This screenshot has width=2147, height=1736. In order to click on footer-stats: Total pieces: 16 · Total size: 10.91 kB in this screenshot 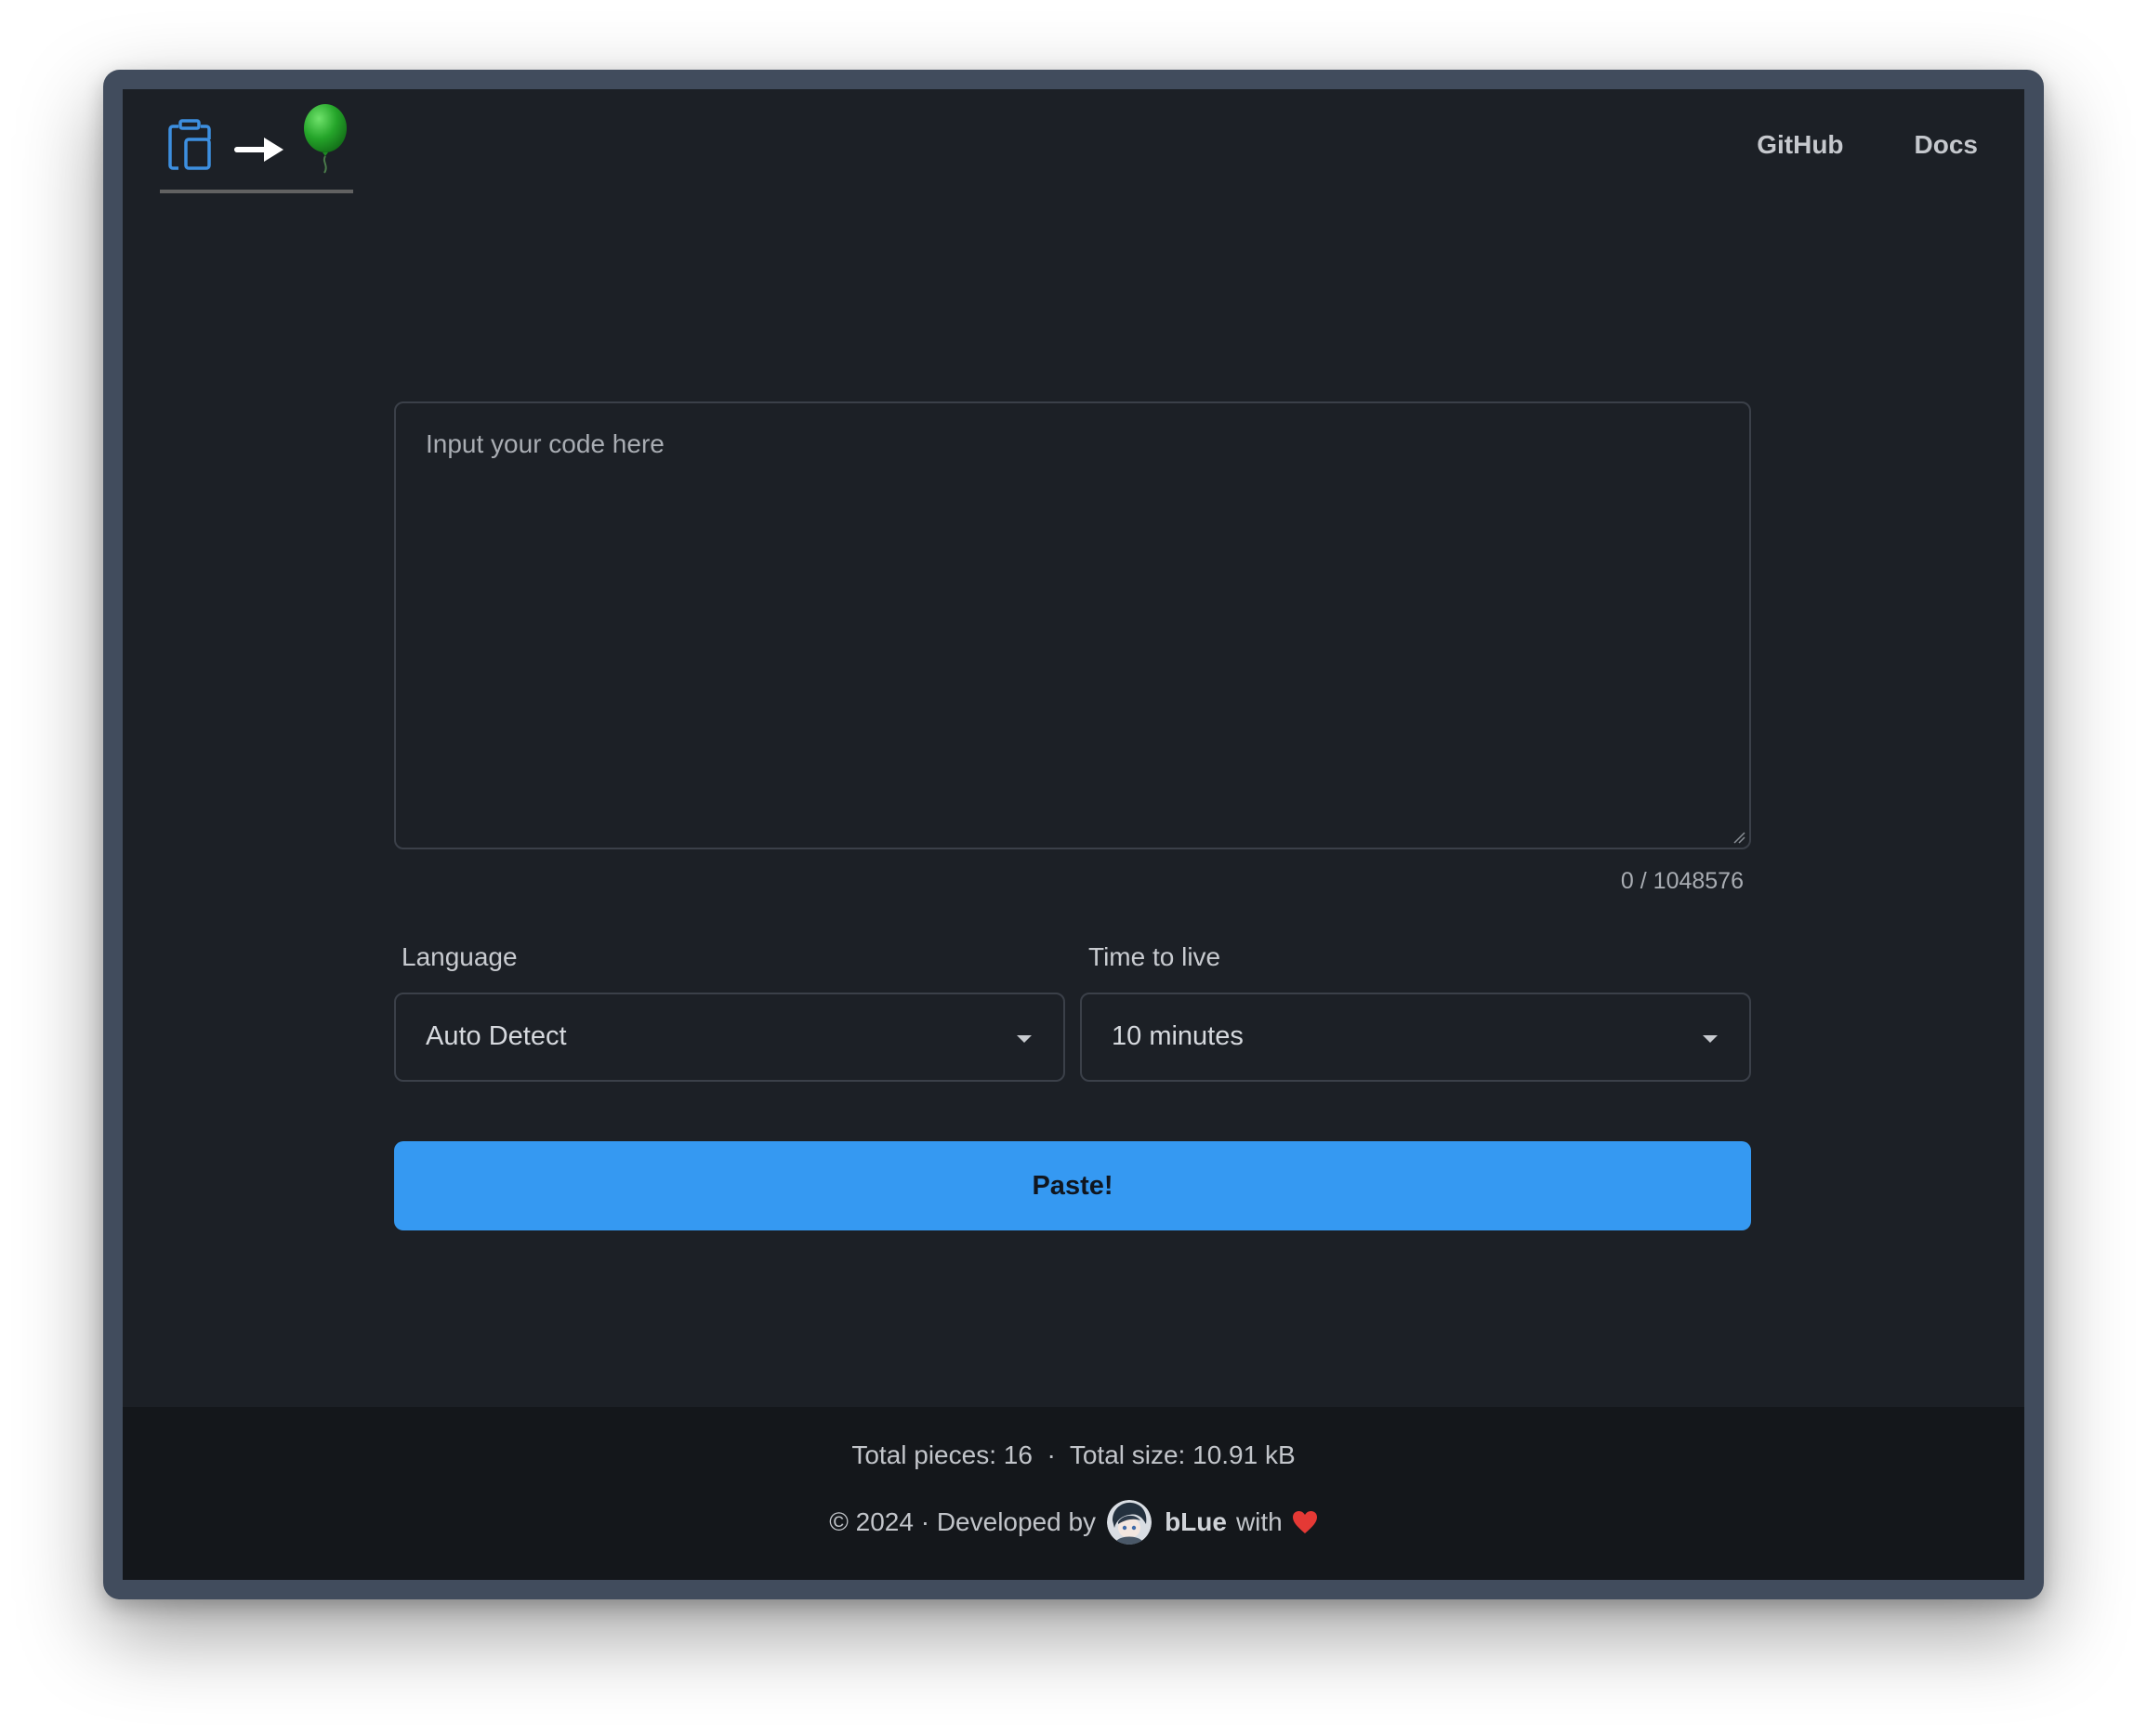, I will do `click(1074, 1454)`.